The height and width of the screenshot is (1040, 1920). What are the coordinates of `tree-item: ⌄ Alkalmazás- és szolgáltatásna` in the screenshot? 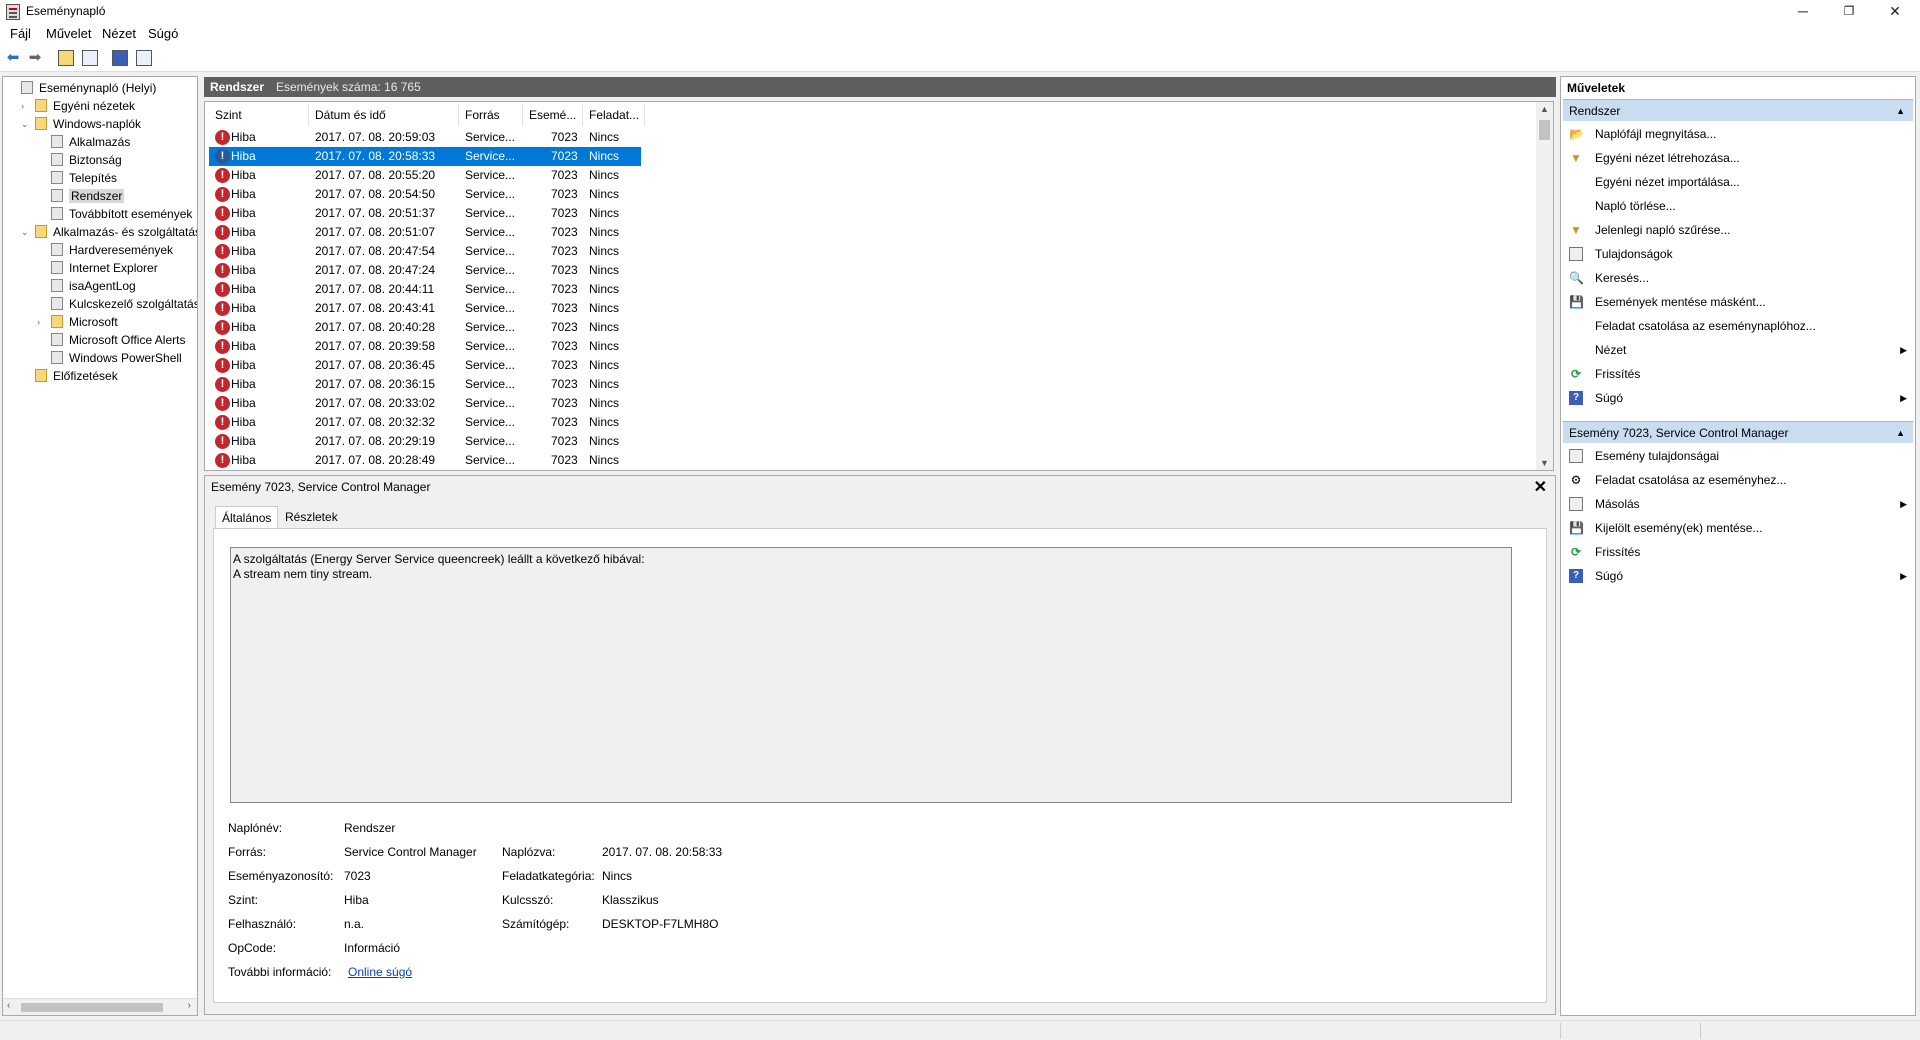 It's located at (109, 232).